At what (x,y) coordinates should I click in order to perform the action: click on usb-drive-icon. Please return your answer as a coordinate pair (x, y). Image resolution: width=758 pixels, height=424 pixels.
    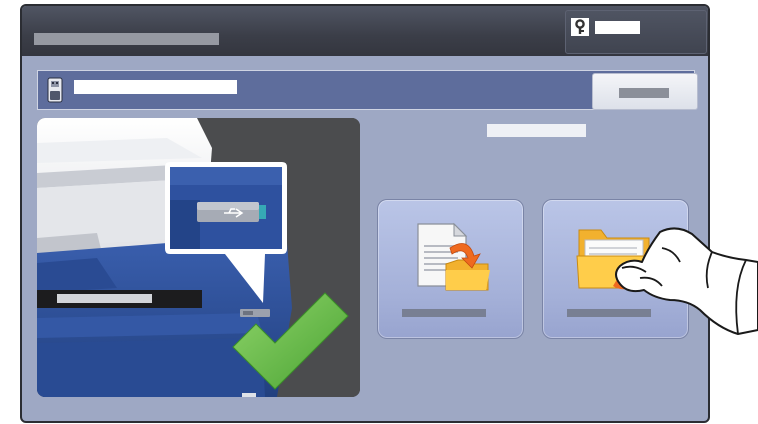
    Looking at the image, I should click on (55, 90).